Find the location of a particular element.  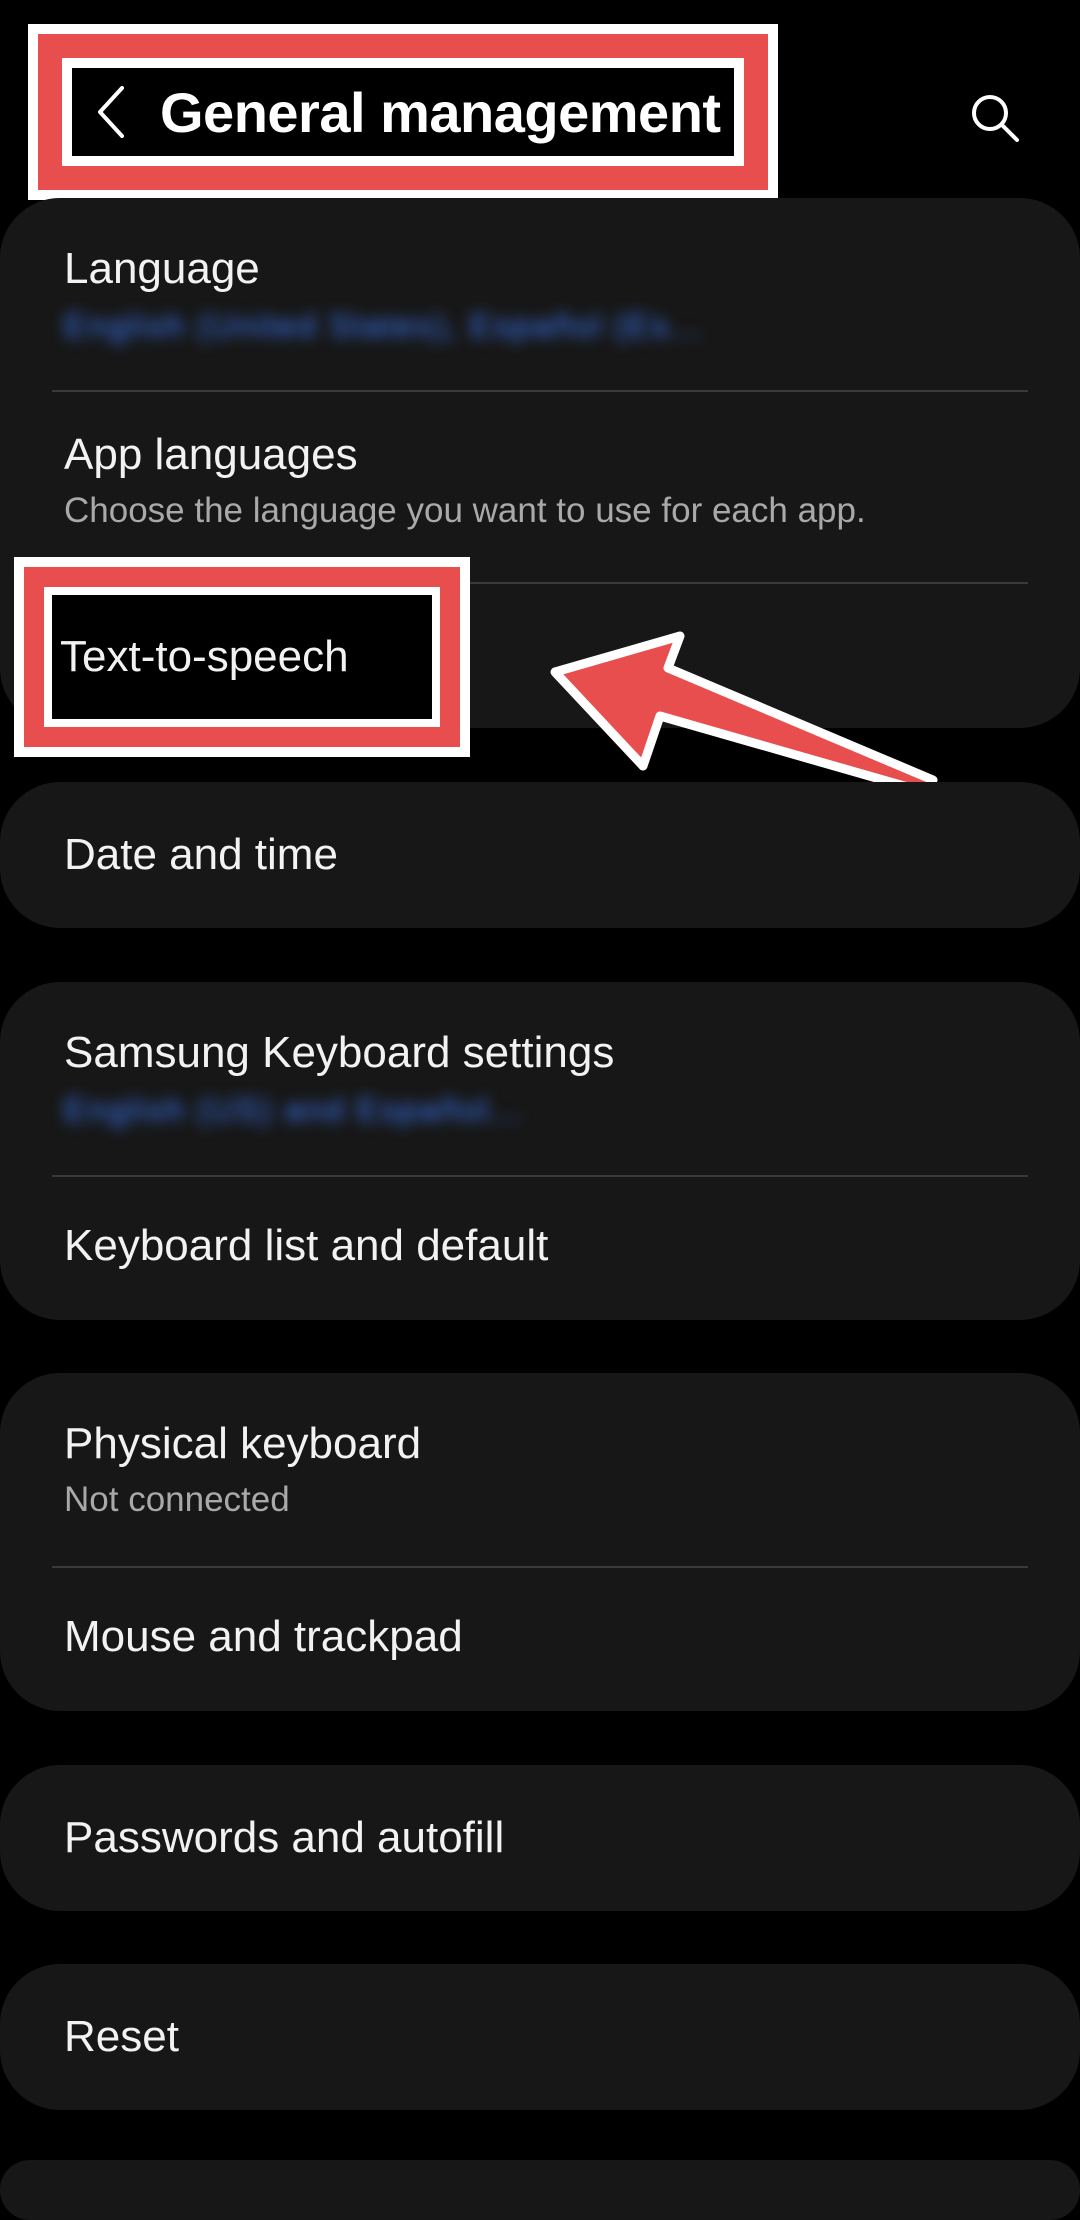

physical-keyboard-title: Physical keyboard is located at coordinates (243, 1443).